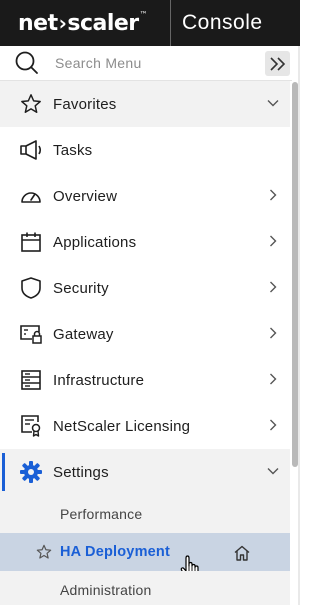 This screenshot has height=605, width=320. I want to click on calendar-icon, so click(31, 242).